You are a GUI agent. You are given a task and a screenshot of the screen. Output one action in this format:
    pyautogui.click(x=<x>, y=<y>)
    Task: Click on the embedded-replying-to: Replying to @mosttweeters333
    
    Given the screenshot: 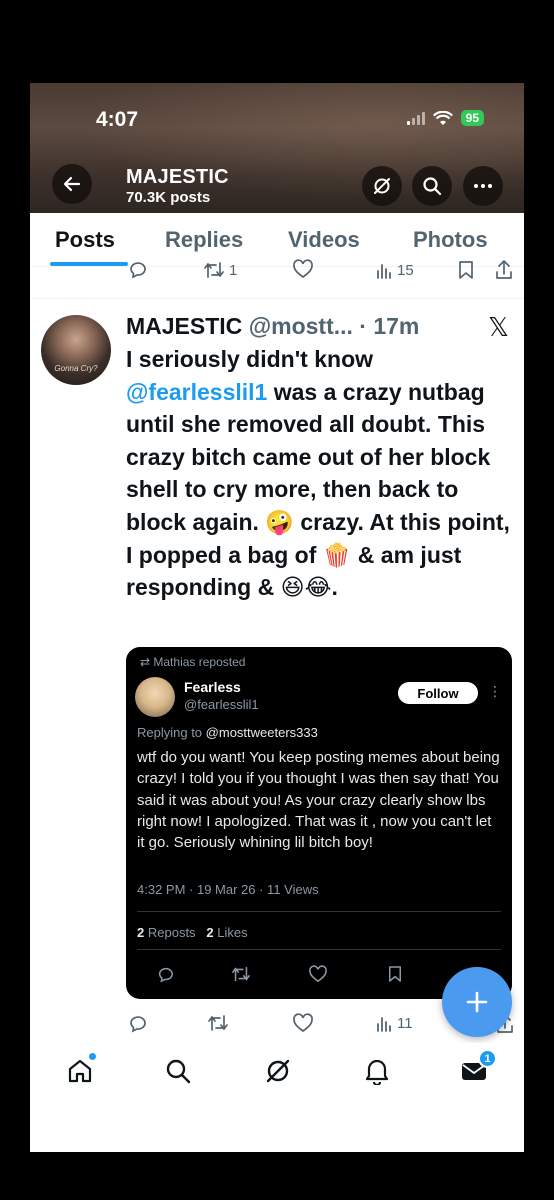 What is the action you would take?
    pyautogui.click(x=227, y=732)
    